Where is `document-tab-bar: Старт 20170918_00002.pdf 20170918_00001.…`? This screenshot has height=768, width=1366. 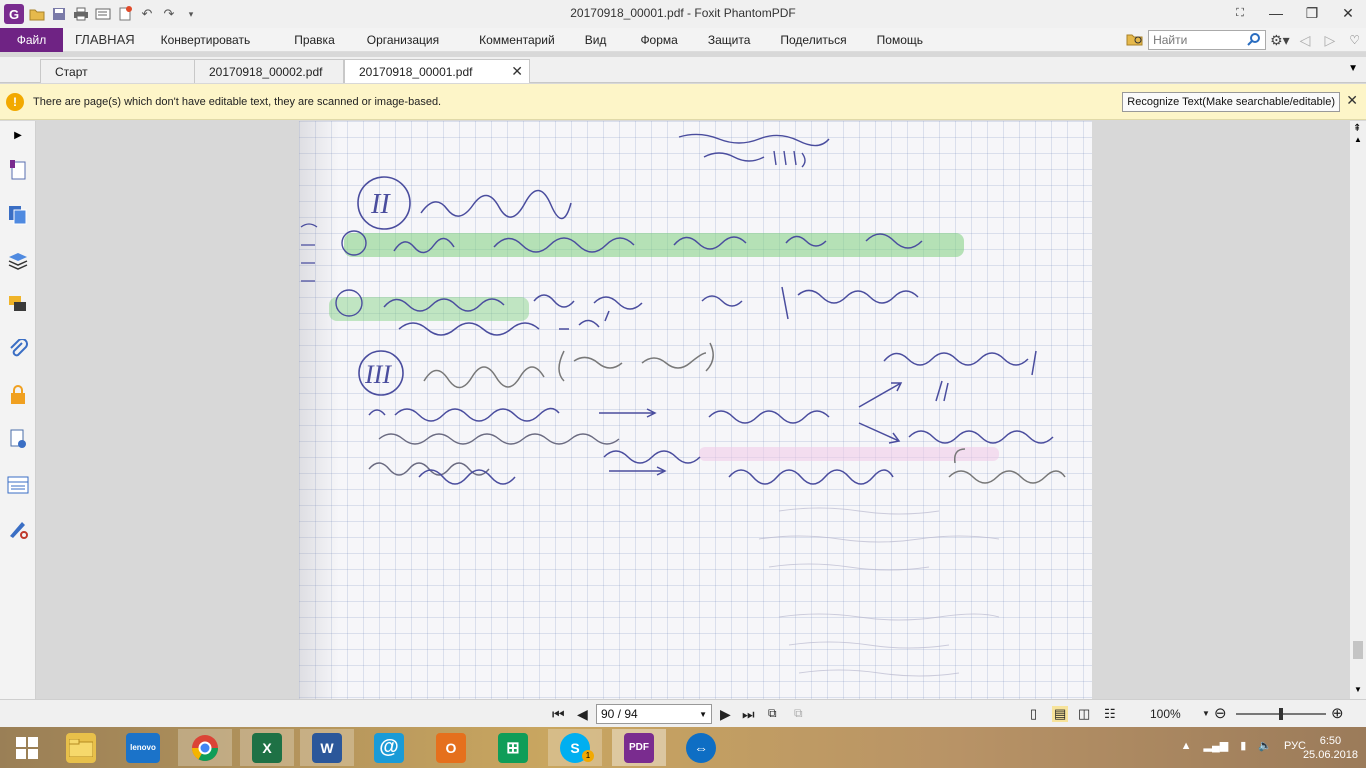
document-tab-bar: Старт 20170918_00002.pdf 20170918_00001.… is located at coordinates (683, 70).